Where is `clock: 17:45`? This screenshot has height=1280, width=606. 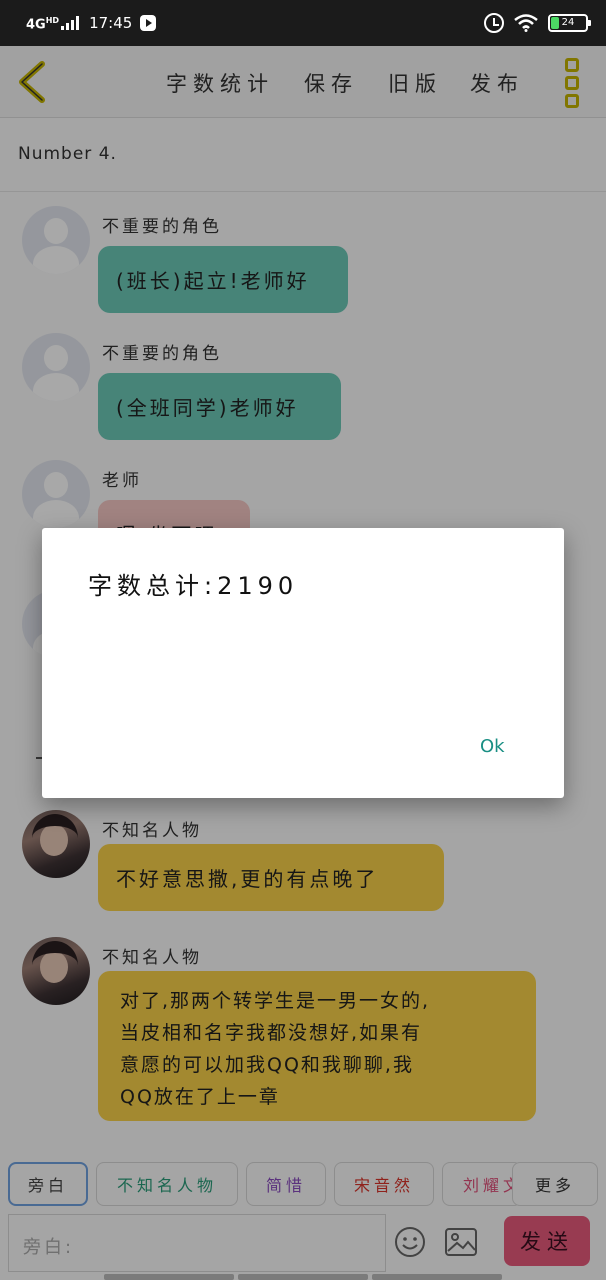
clock: 17:45 is located at coordinates (111, 23).